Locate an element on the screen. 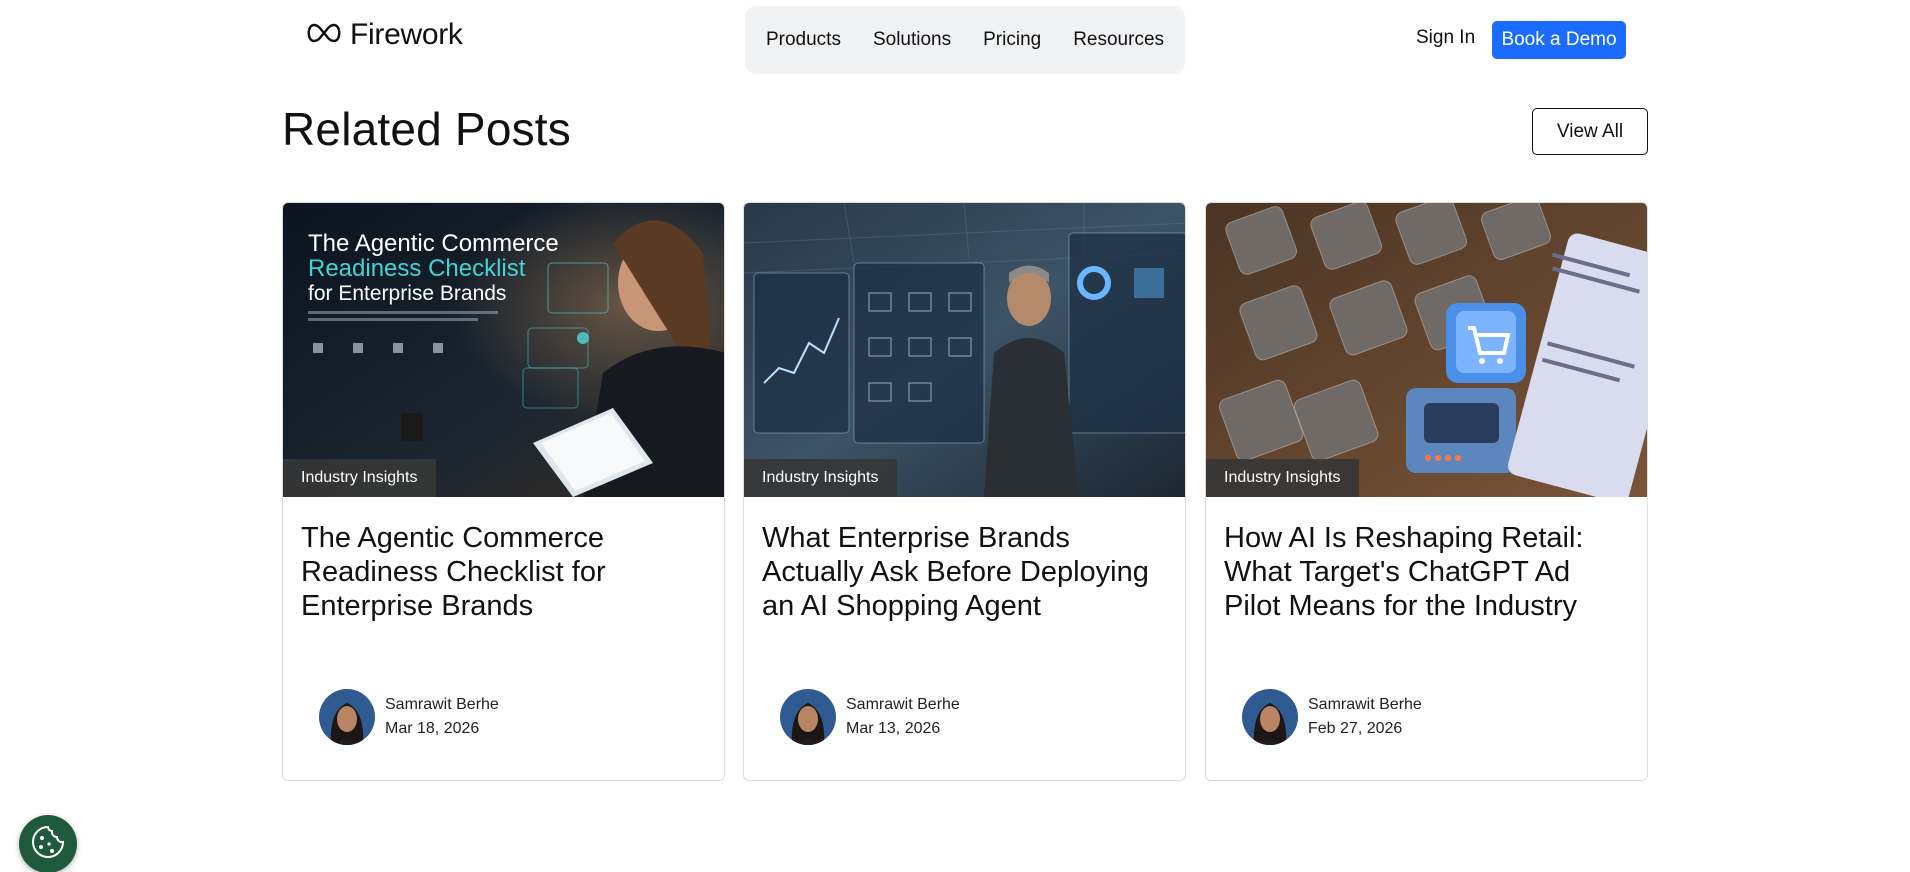 This screenshot has width=1910, height=872. view-all-button: View All is located at coordinates (1590, 131).